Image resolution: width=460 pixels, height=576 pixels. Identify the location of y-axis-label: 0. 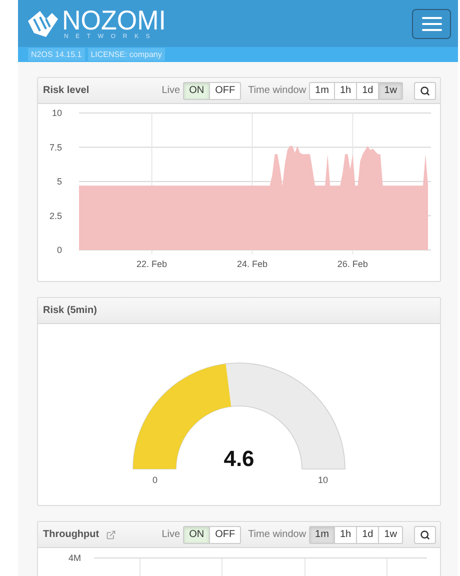
(59, 250).